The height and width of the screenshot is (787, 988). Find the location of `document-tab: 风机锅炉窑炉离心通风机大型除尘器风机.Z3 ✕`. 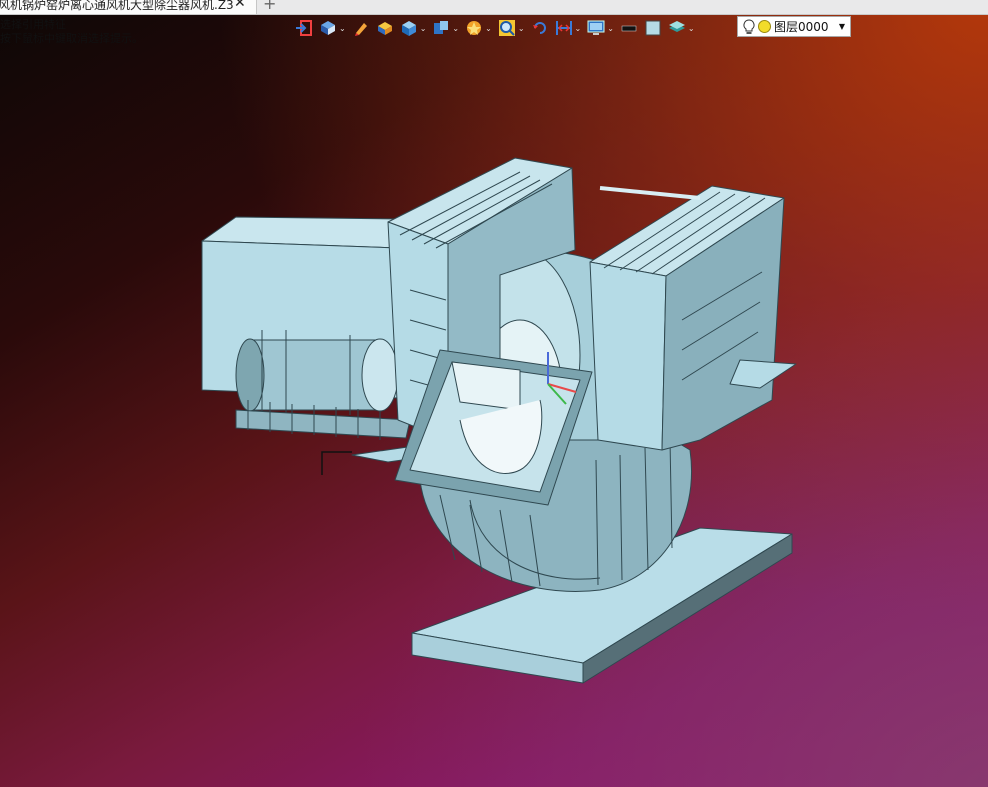

document-tab: 风机锅炉窑炉离心通风机大型除尘器风机.Z3 ✕ is located at coordinates (128, 7).